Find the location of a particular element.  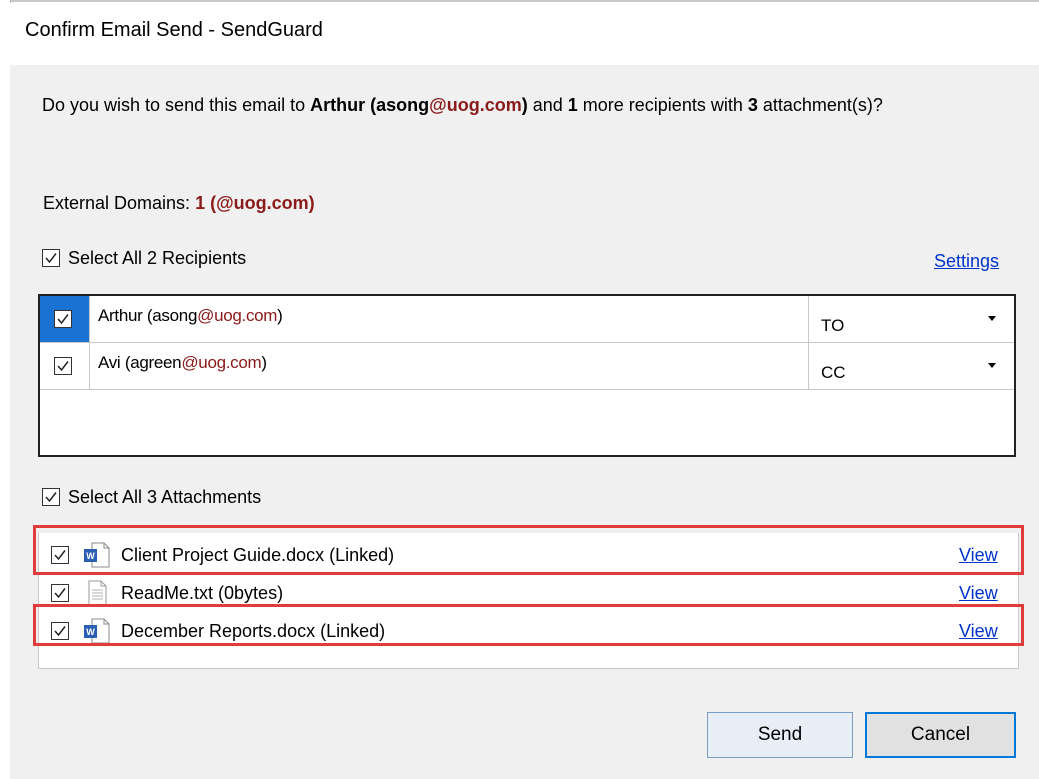

select-all-recipients-checkbox is located at coordinates (51, 258).